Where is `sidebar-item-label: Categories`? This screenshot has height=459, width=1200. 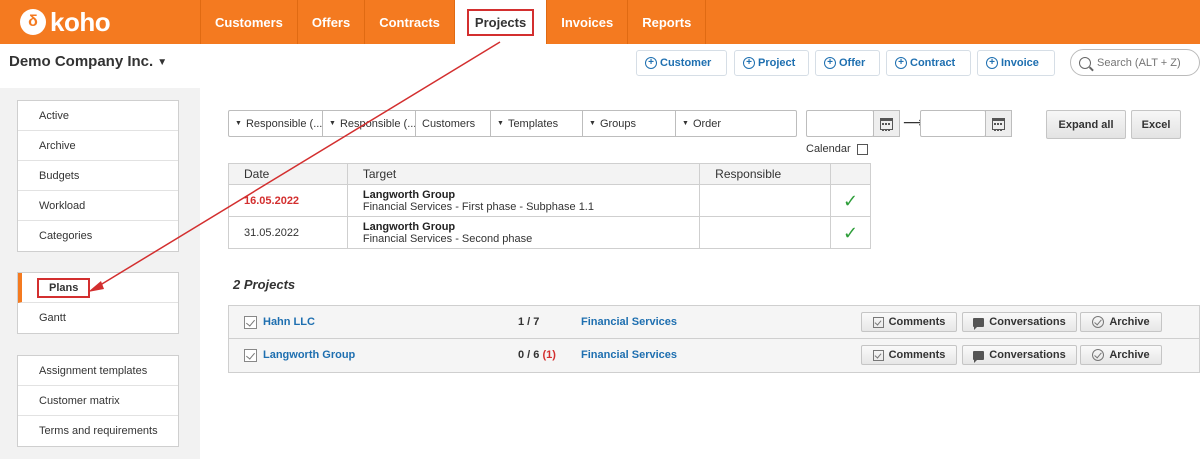
sidebar-item-label: Categories is located at coordinates (66, 236).